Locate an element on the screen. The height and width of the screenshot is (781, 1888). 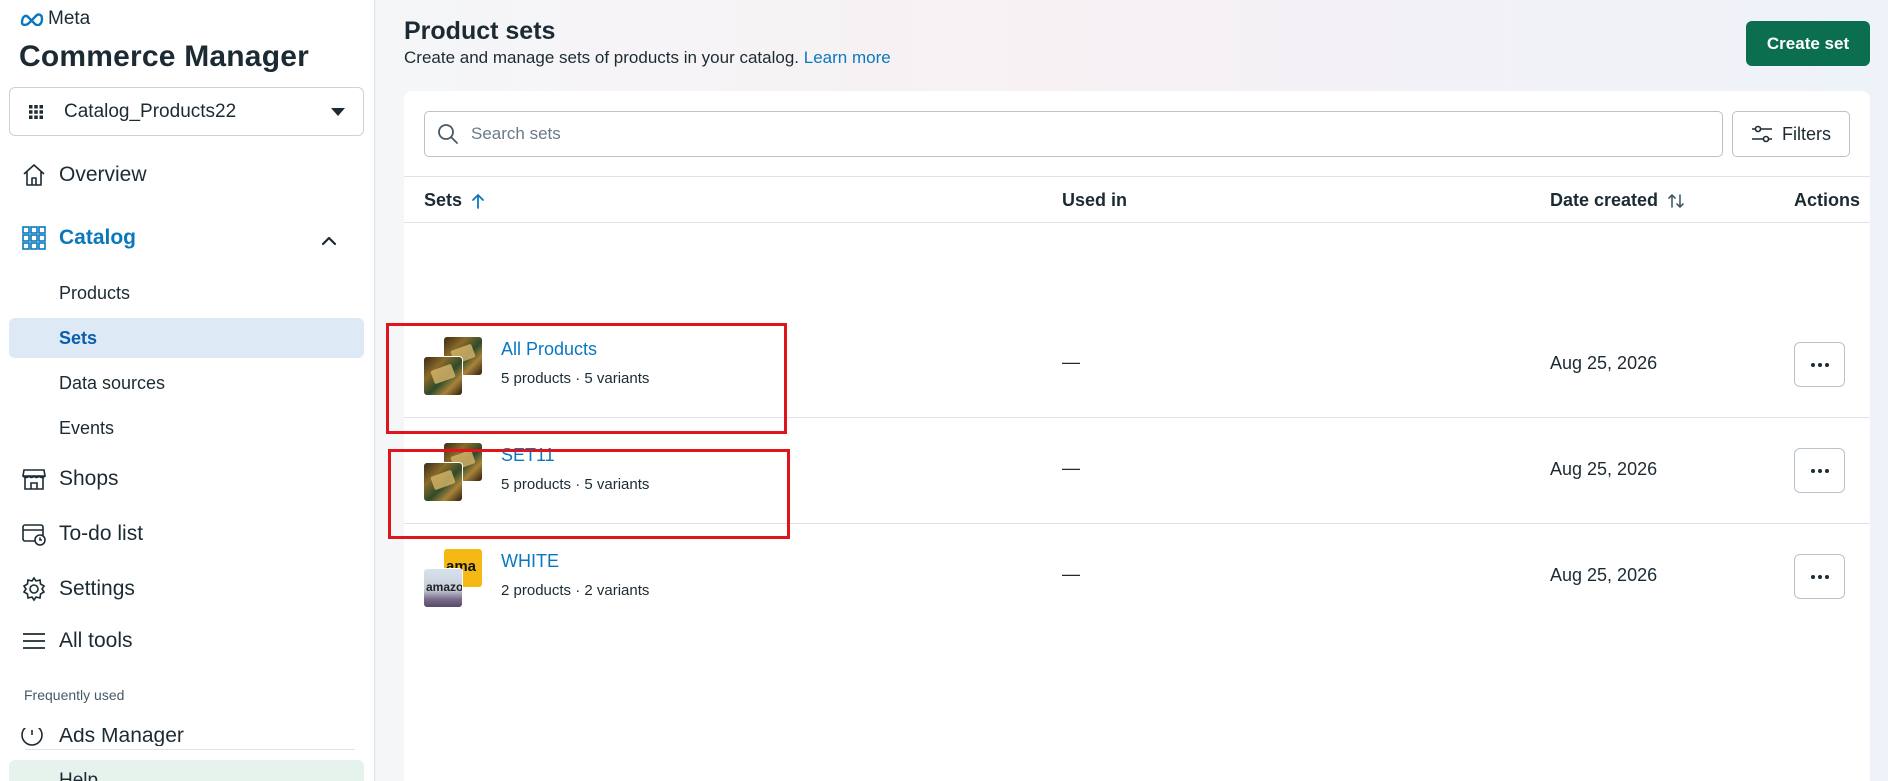
sidebar-item-events-label: Events is located at coordinates (87, 427).